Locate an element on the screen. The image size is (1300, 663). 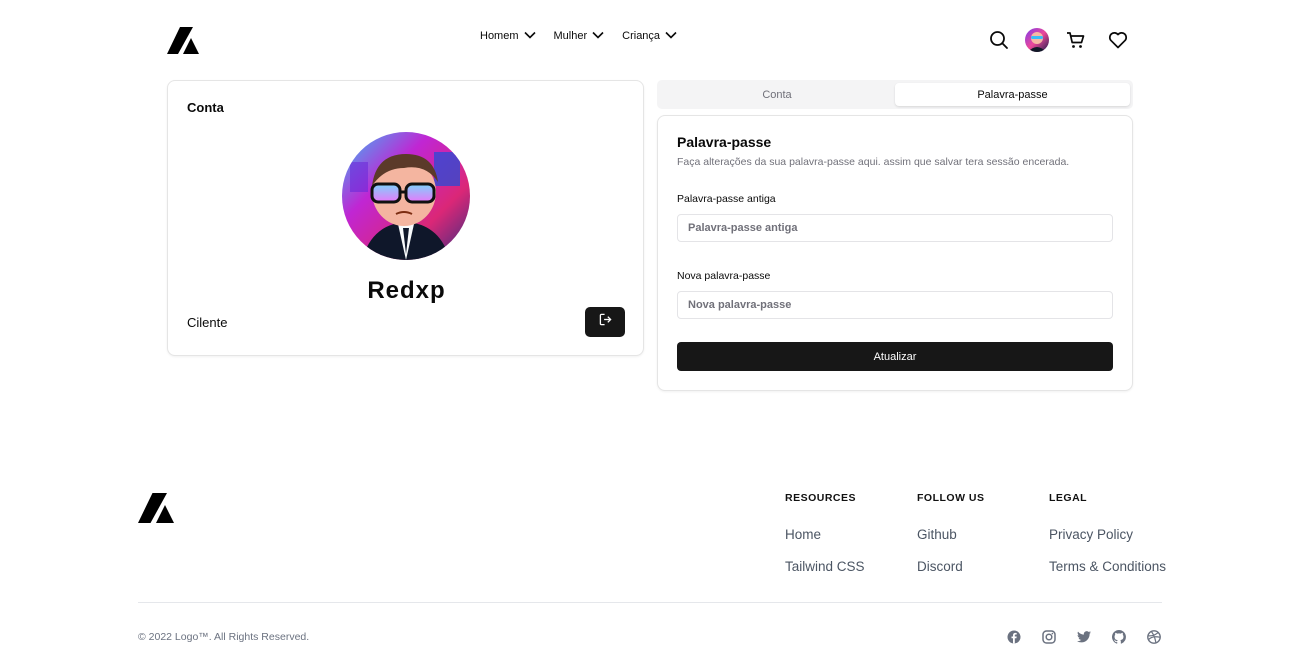
nav-item-label: Criança is located at coordinates (641, 36).